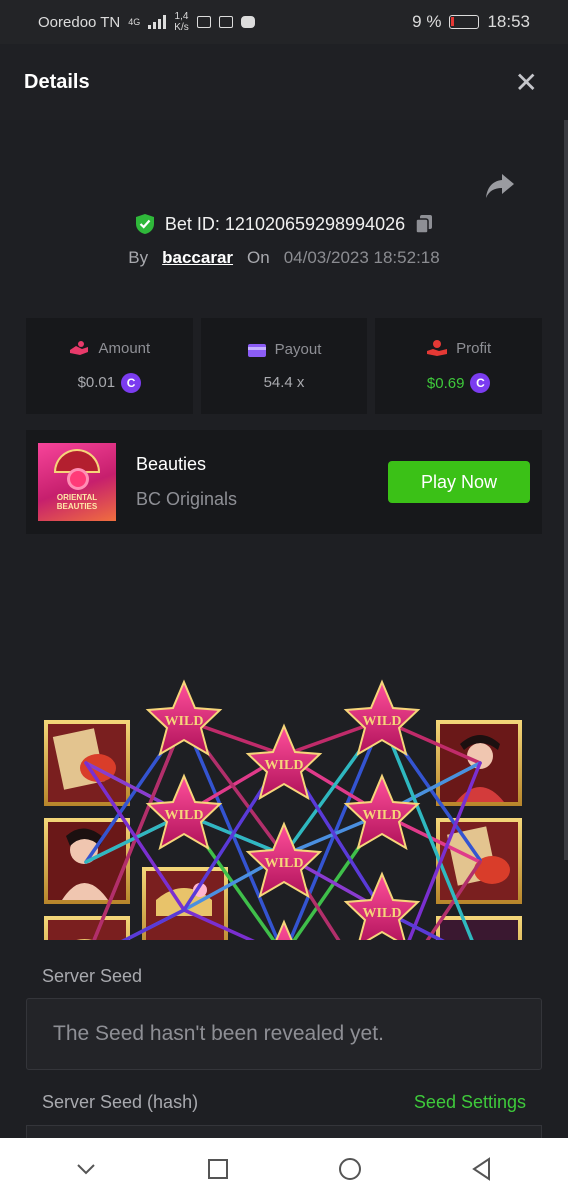 The image size is (568, 1200). I want to click on youtube-icon, so click(247, 22).